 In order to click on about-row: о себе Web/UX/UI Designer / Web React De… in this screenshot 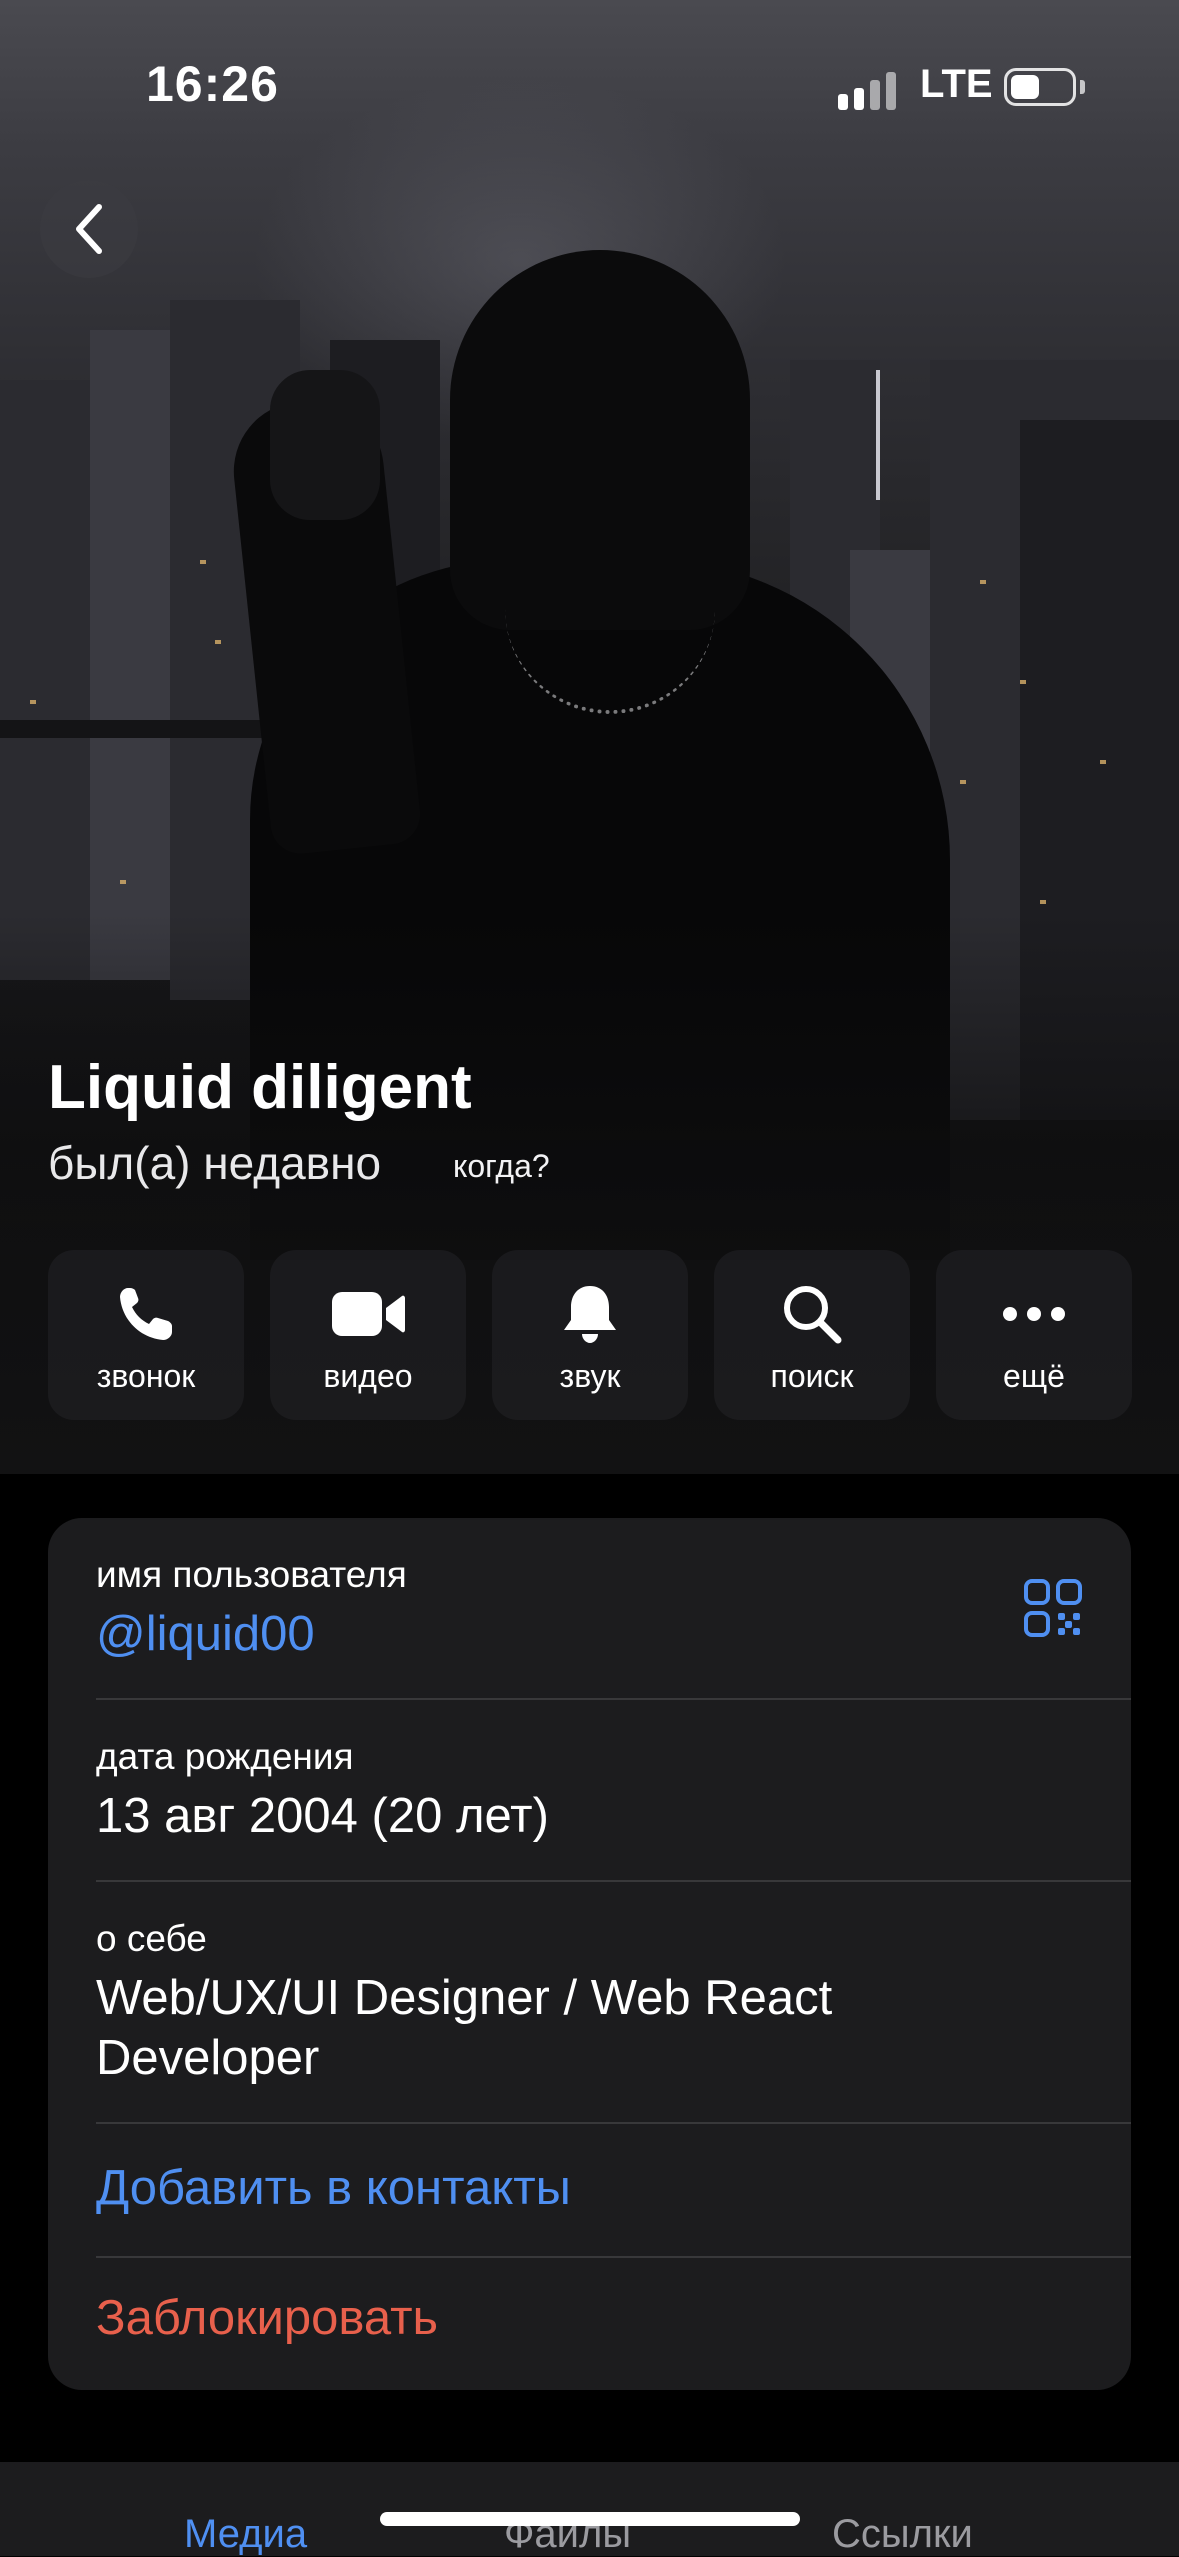, I will do `click(613, 2003)`.